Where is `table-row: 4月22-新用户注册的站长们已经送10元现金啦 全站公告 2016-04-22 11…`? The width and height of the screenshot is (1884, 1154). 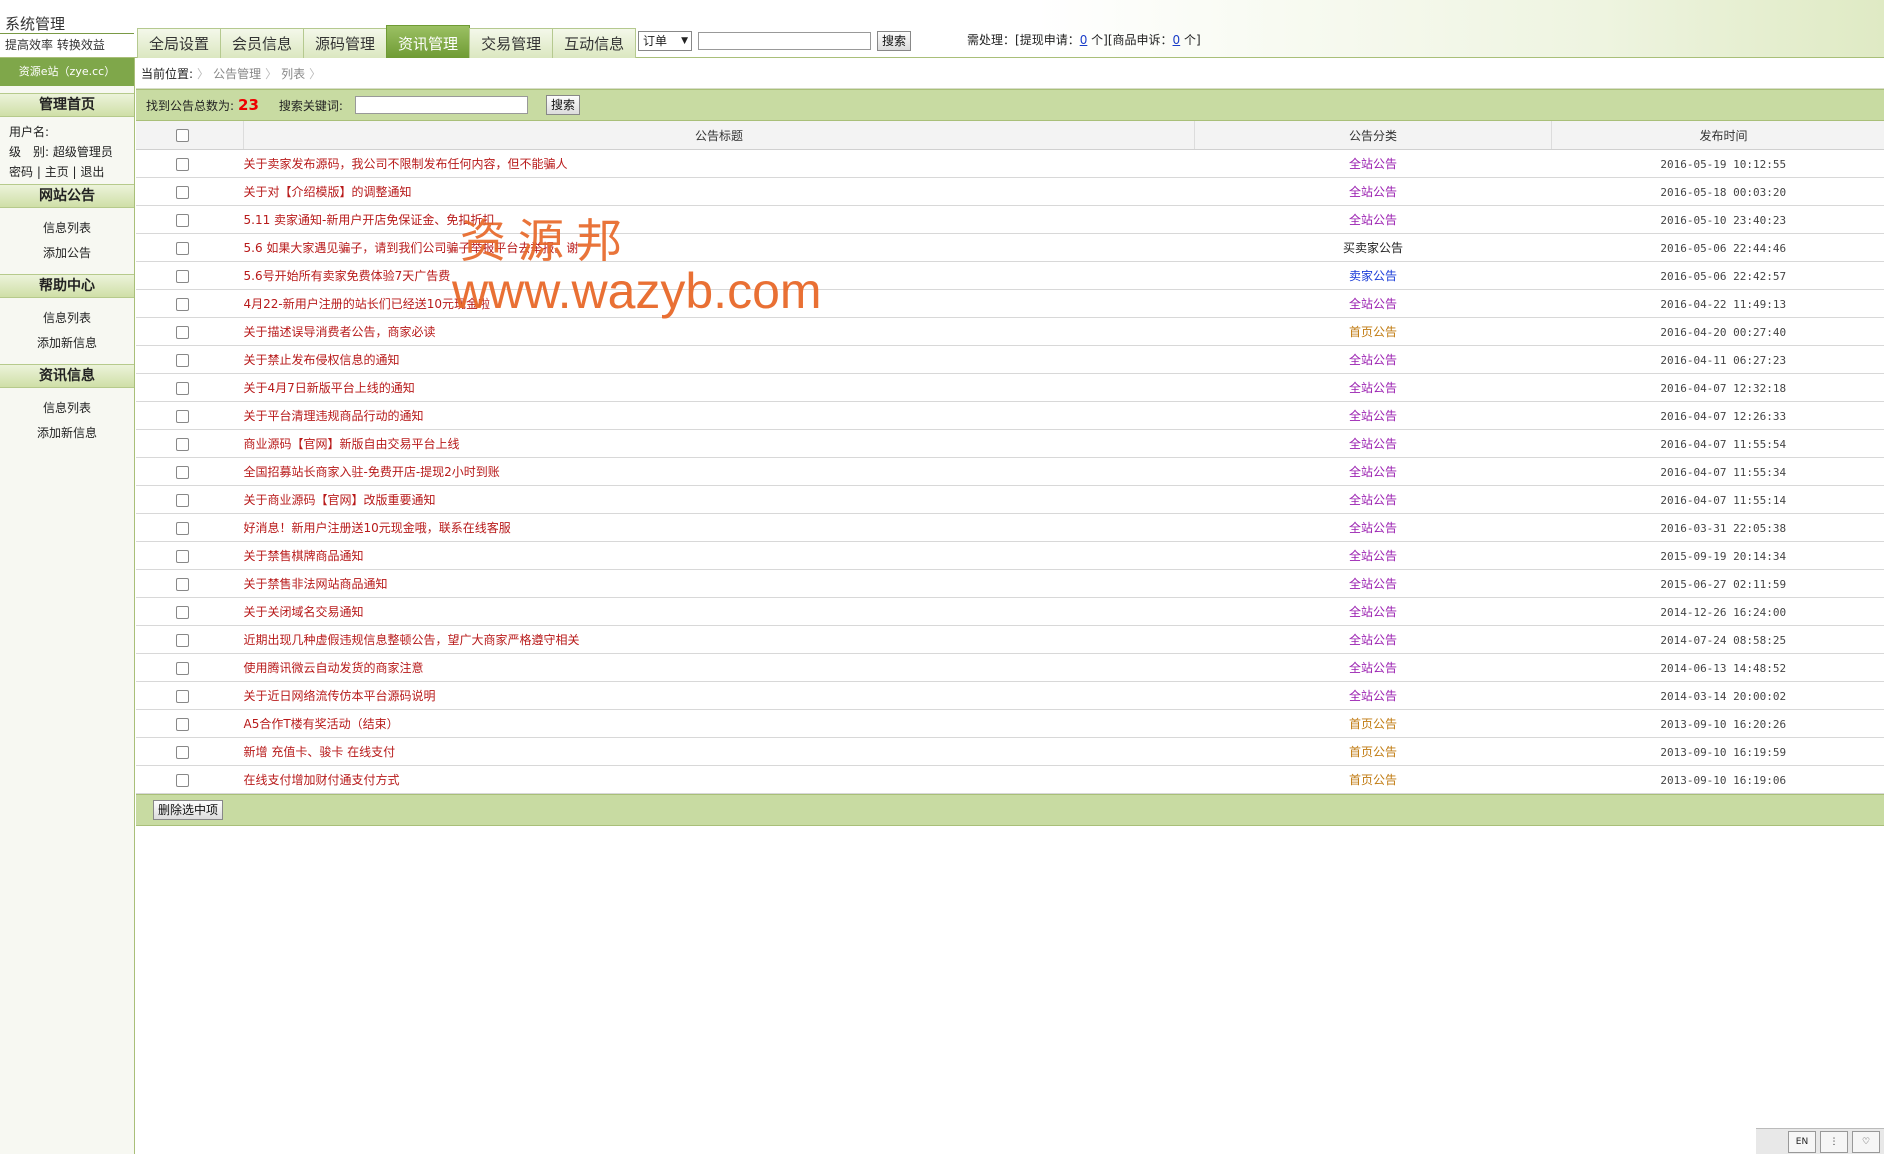
table-row: 4月22-新用户注册的站长们已经送10元现金啦 全站公告 2016-04-22 11… is located at coordinates (1010, 303).